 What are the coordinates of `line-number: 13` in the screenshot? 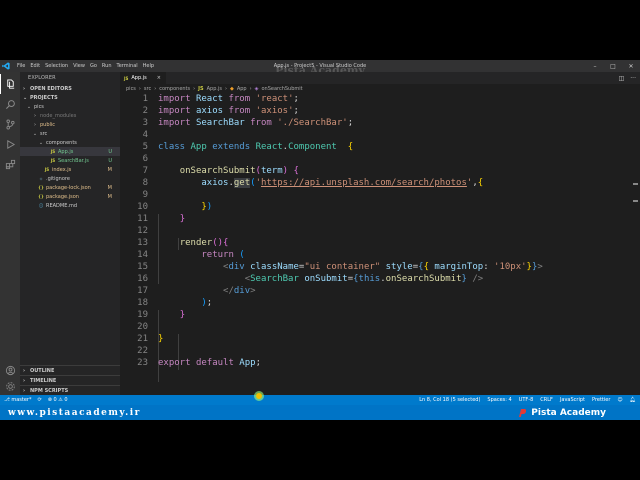 It's located at (142, 243).